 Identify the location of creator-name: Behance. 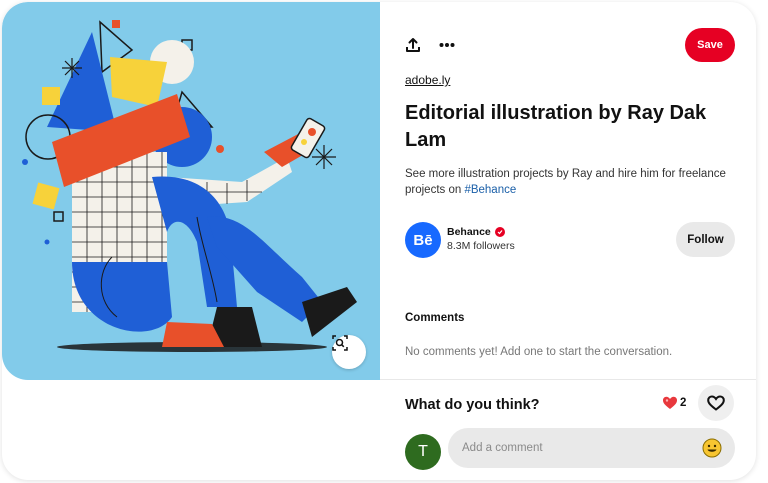
(469, 232).